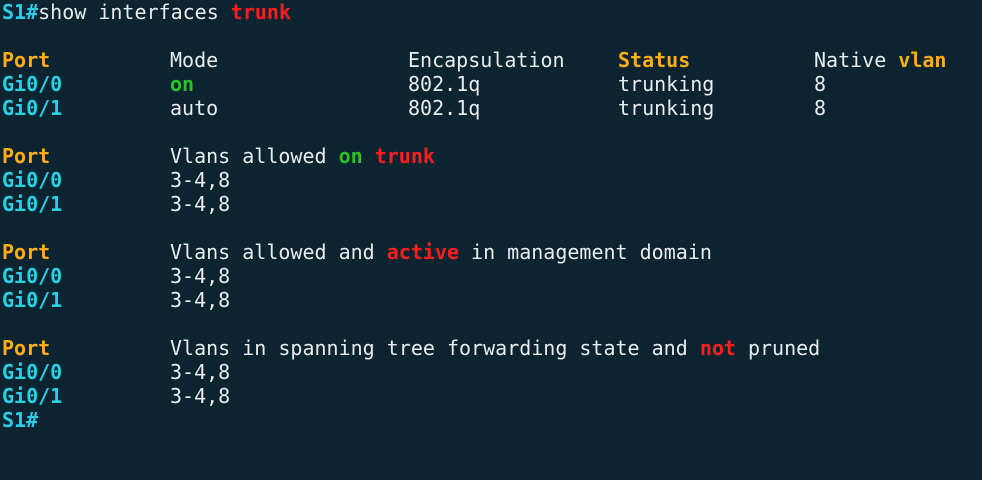 This screenshot has width=982, height=480. I want to click on table-row: Gi0/0 on 802.1q trunking 8, so click(492, 84).